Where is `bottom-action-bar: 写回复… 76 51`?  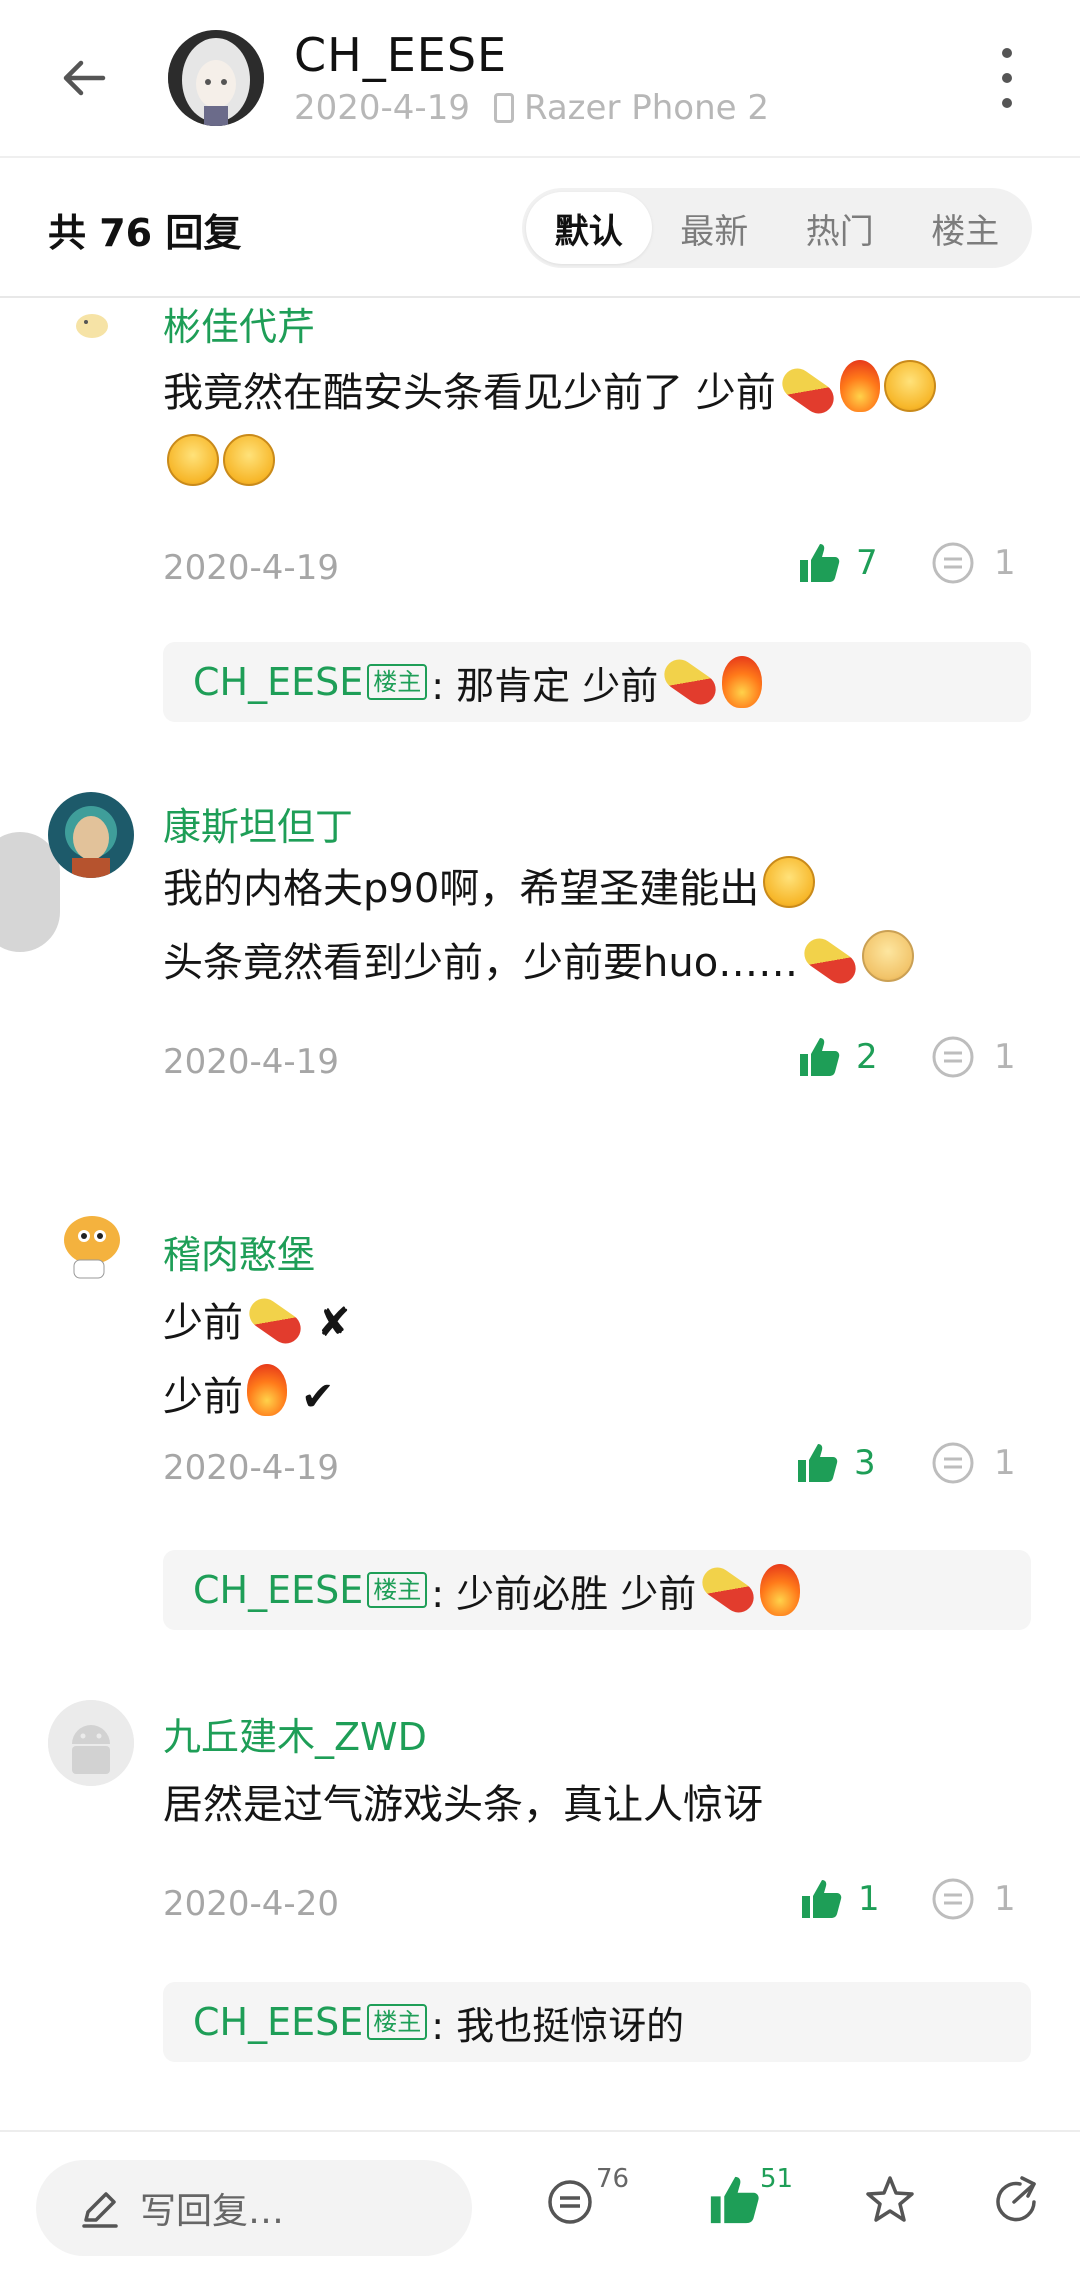 bottom-action-bar: 写回复… 76 51 is located at coordinates (540, 2203).